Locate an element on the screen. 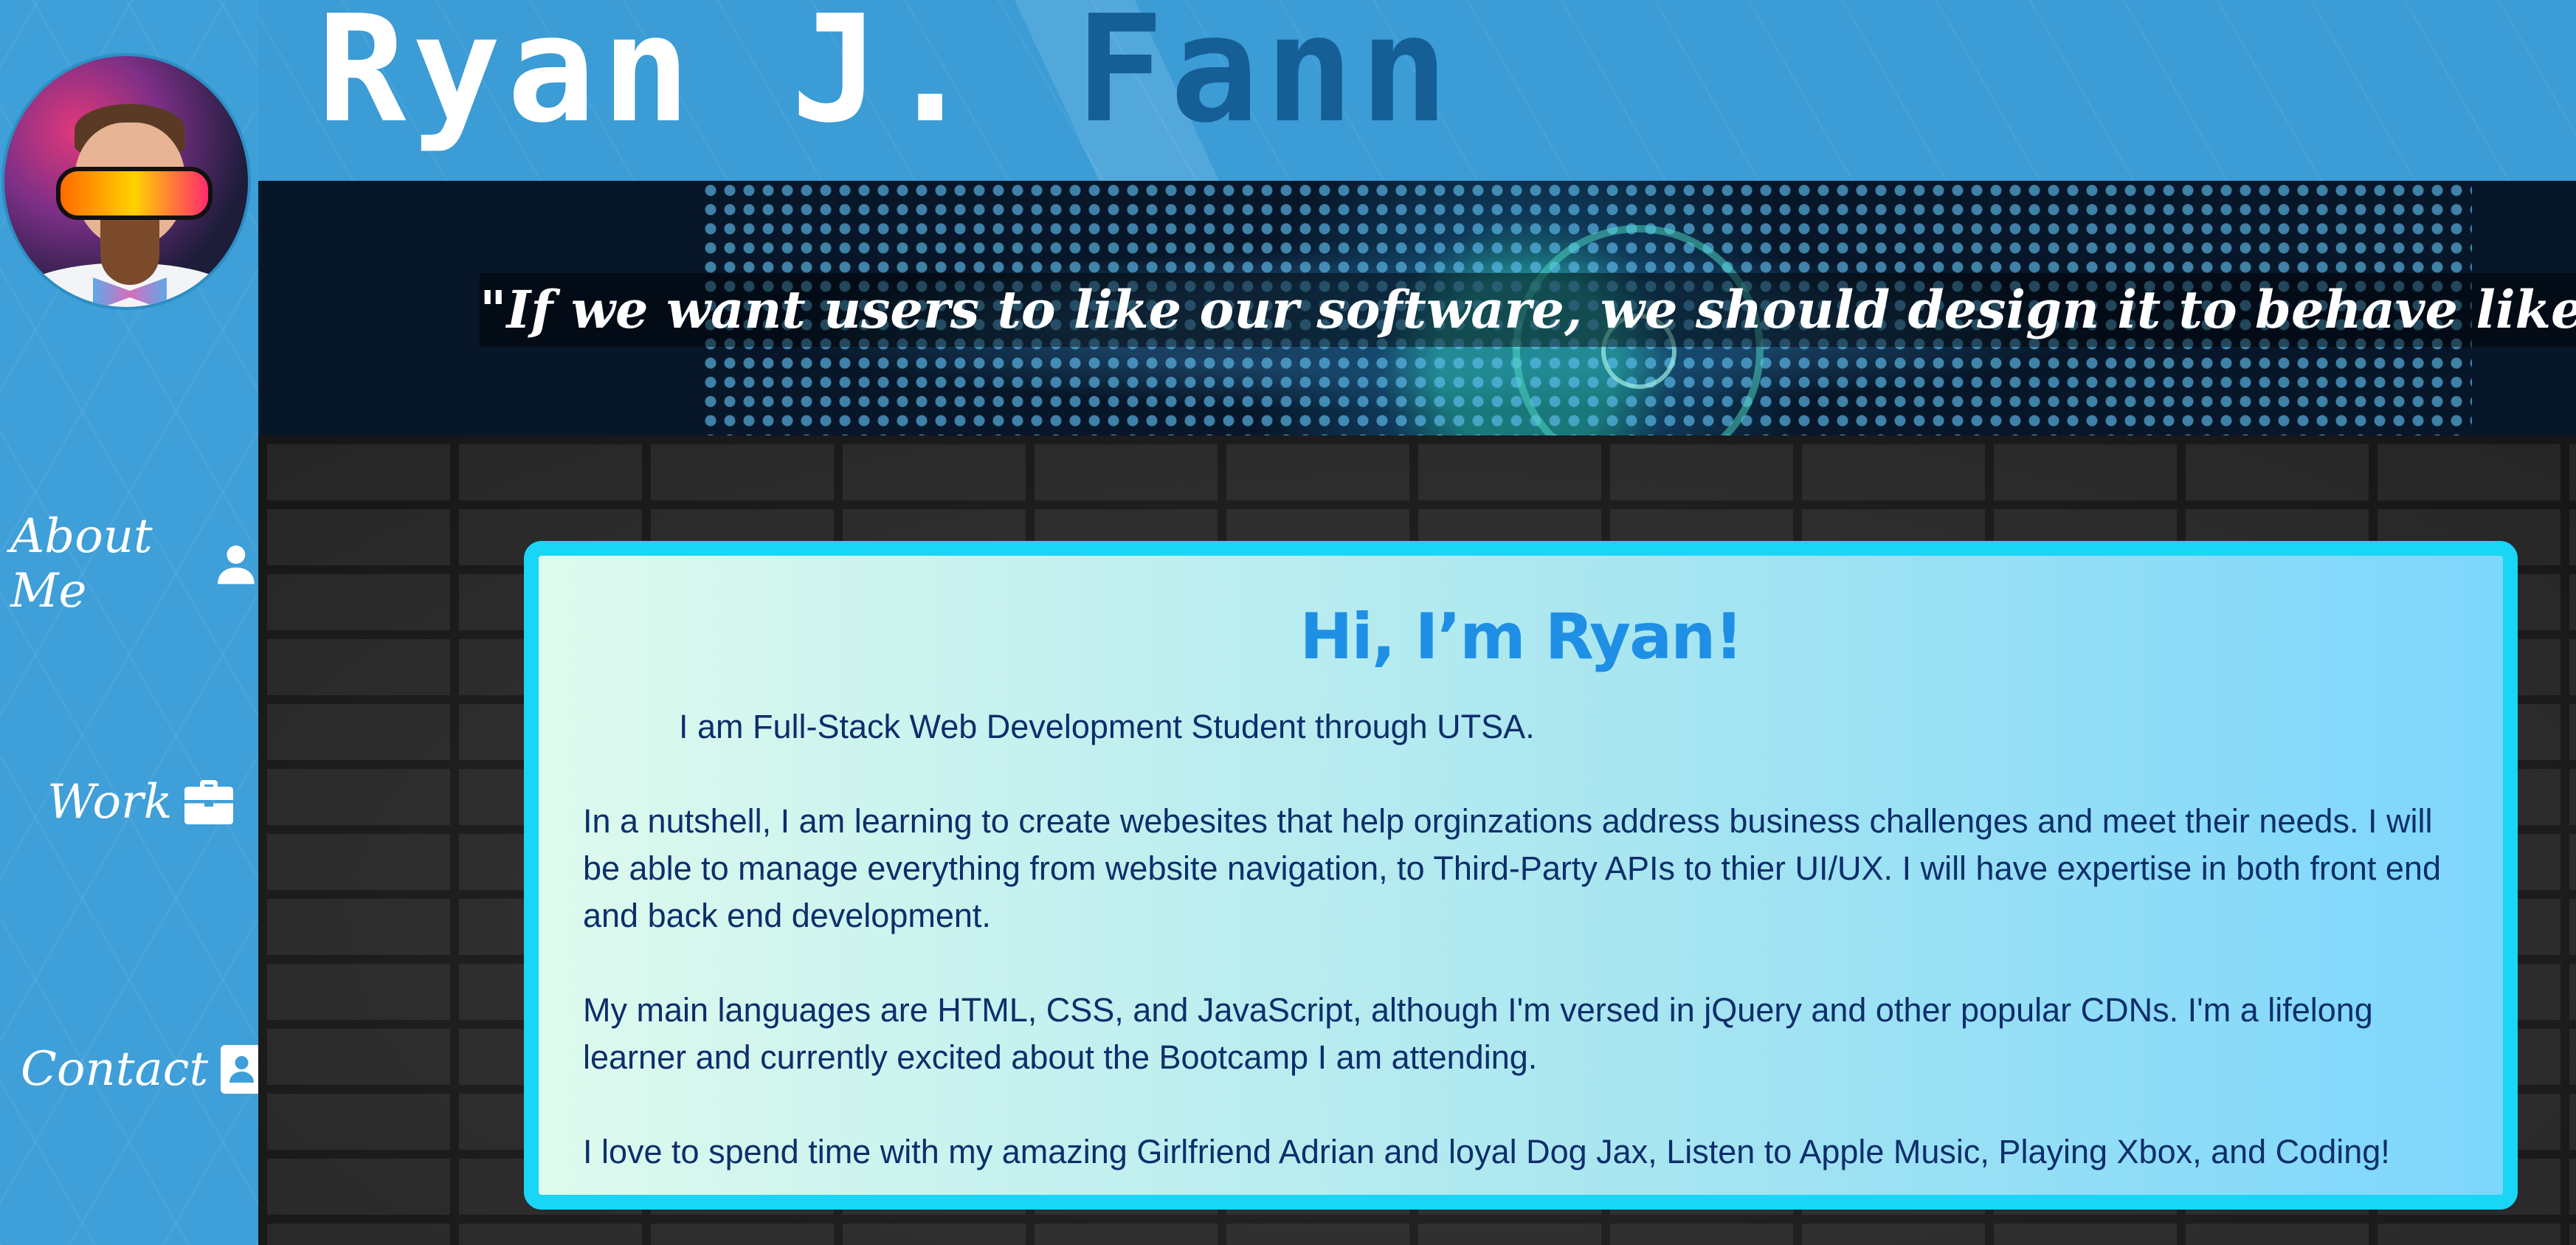 This screenshot has height=1245, width=2576. header: Ryan J. Fann is located at coordinates (1417, 90).